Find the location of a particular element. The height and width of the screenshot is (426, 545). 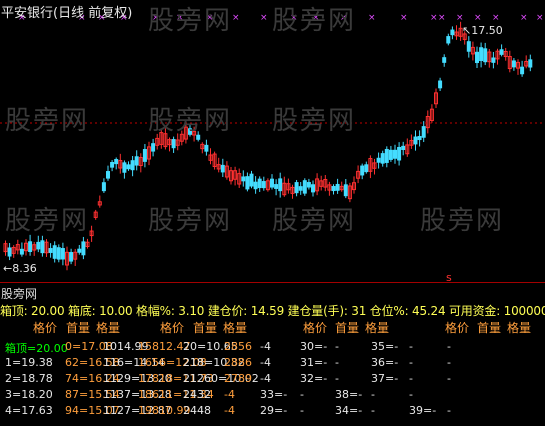

table-cell: 33=- is located at coordinates (274, 394).